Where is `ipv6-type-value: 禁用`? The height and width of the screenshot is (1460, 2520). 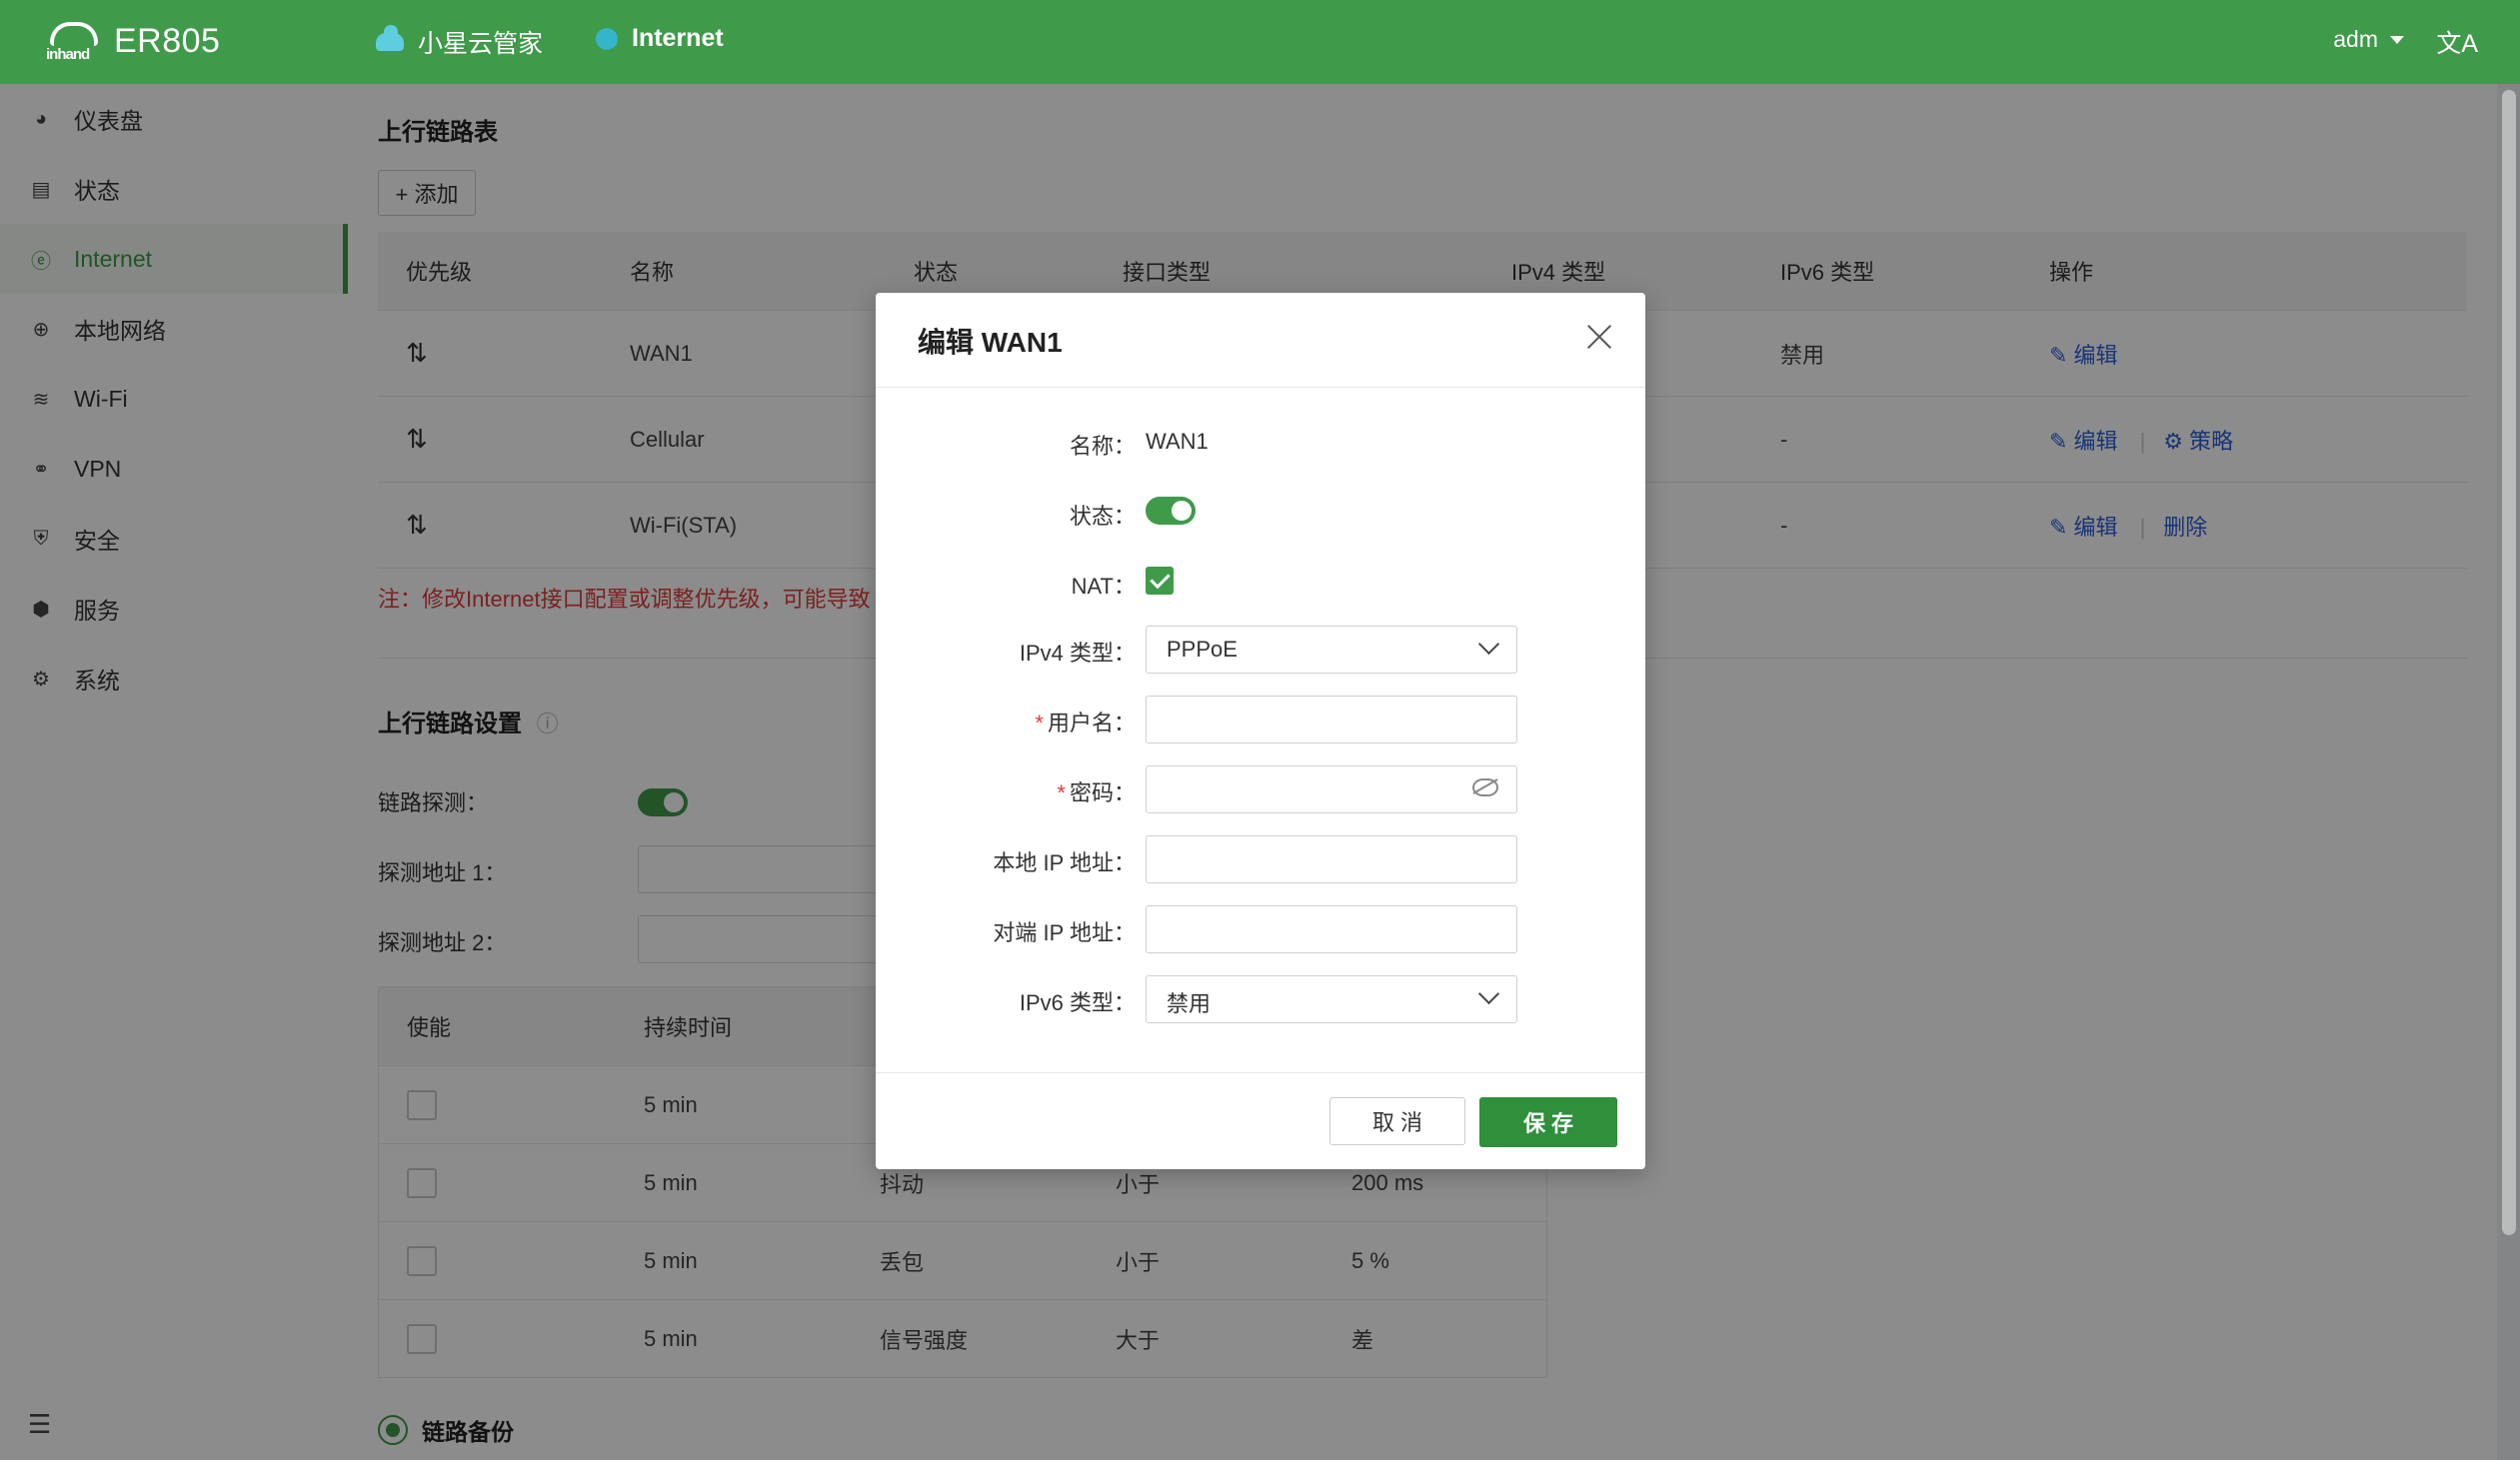
ipv6-type-value: 禁用 is located at coordinates (1189, 1003).